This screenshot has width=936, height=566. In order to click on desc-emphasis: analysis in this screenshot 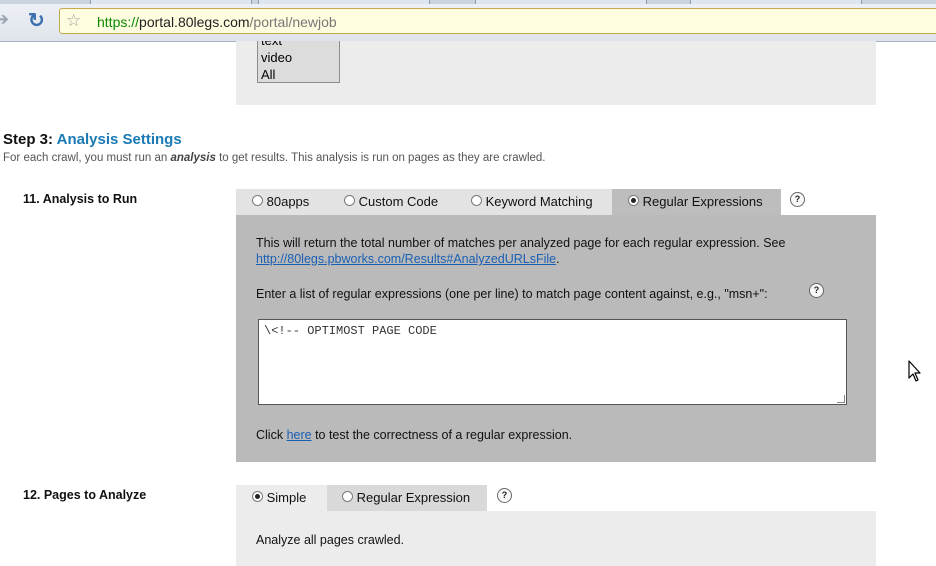, I will do `click(193, 158)`.